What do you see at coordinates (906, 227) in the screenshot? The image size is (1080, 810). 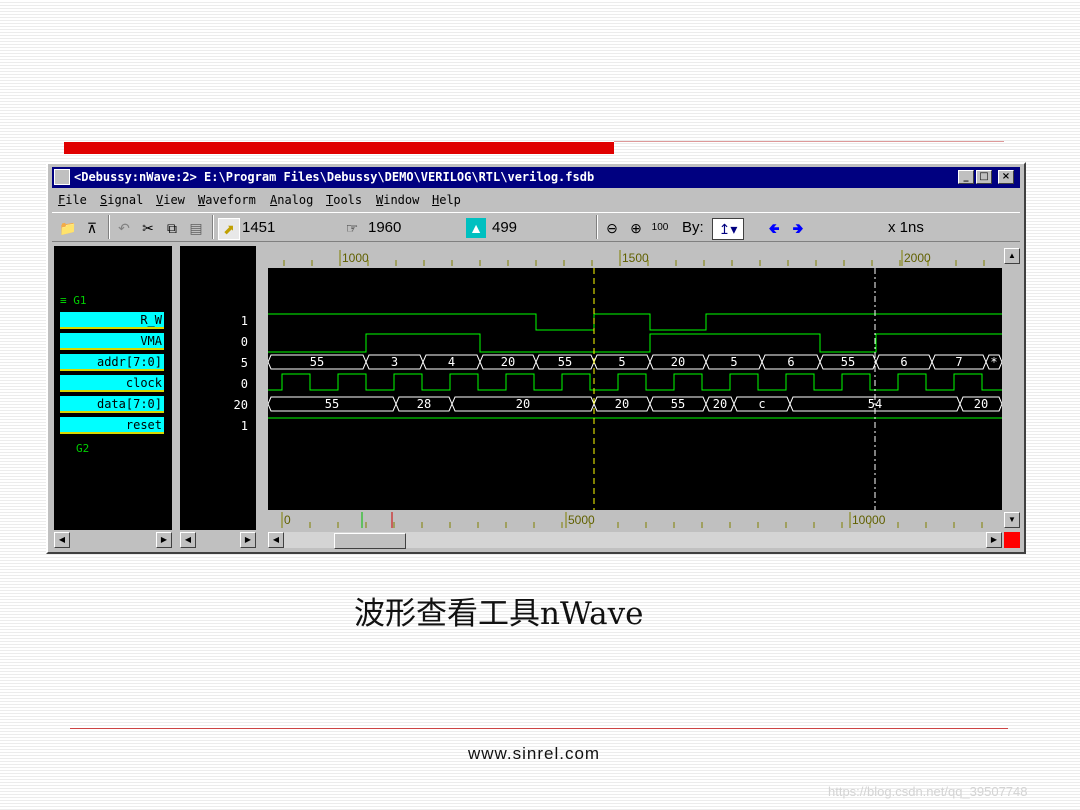 I see `time-unit-label: x 1ns` at bounding box center [906, 227].